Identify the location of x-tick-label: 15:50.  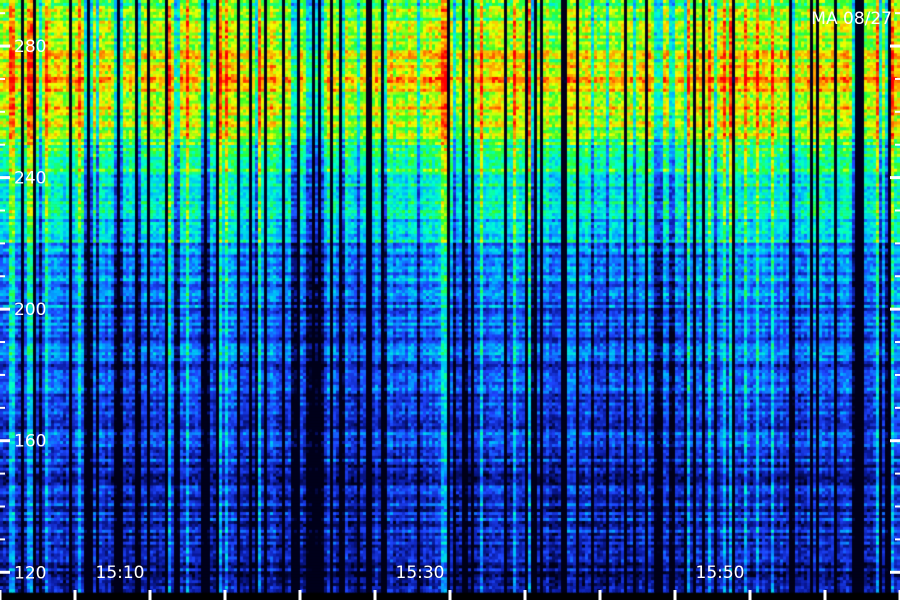
(720, 573).